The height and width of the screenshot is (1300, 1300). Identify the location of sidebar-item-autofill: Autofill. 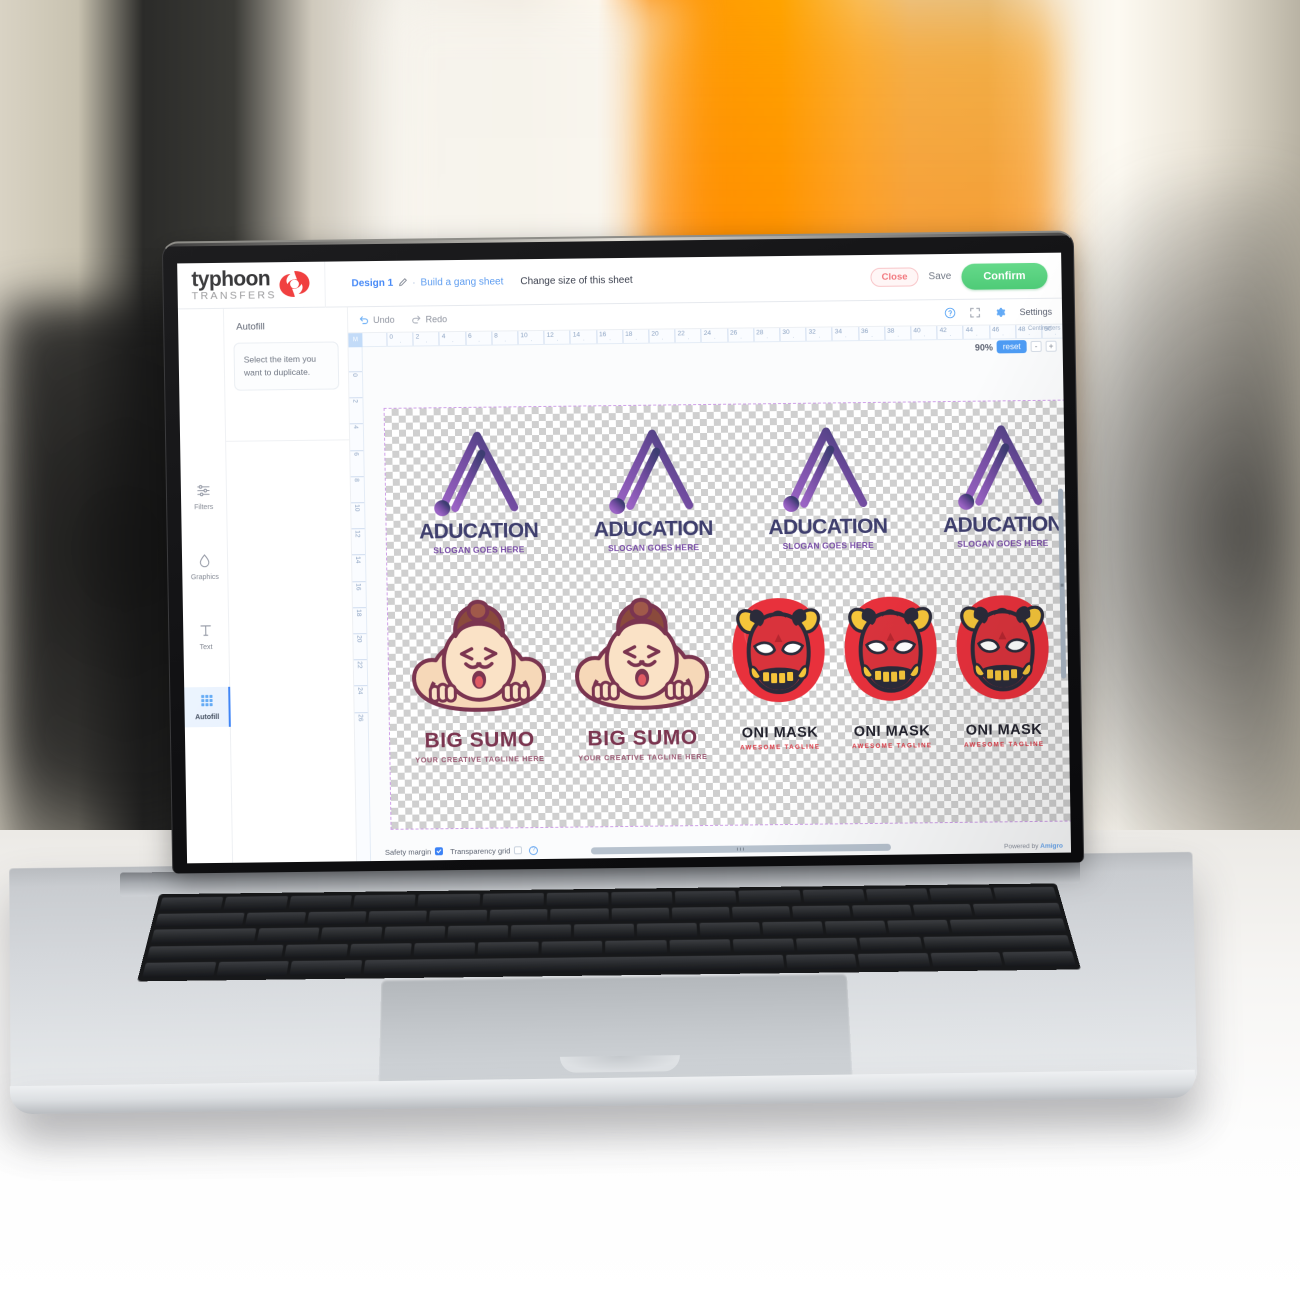
(207, 707).